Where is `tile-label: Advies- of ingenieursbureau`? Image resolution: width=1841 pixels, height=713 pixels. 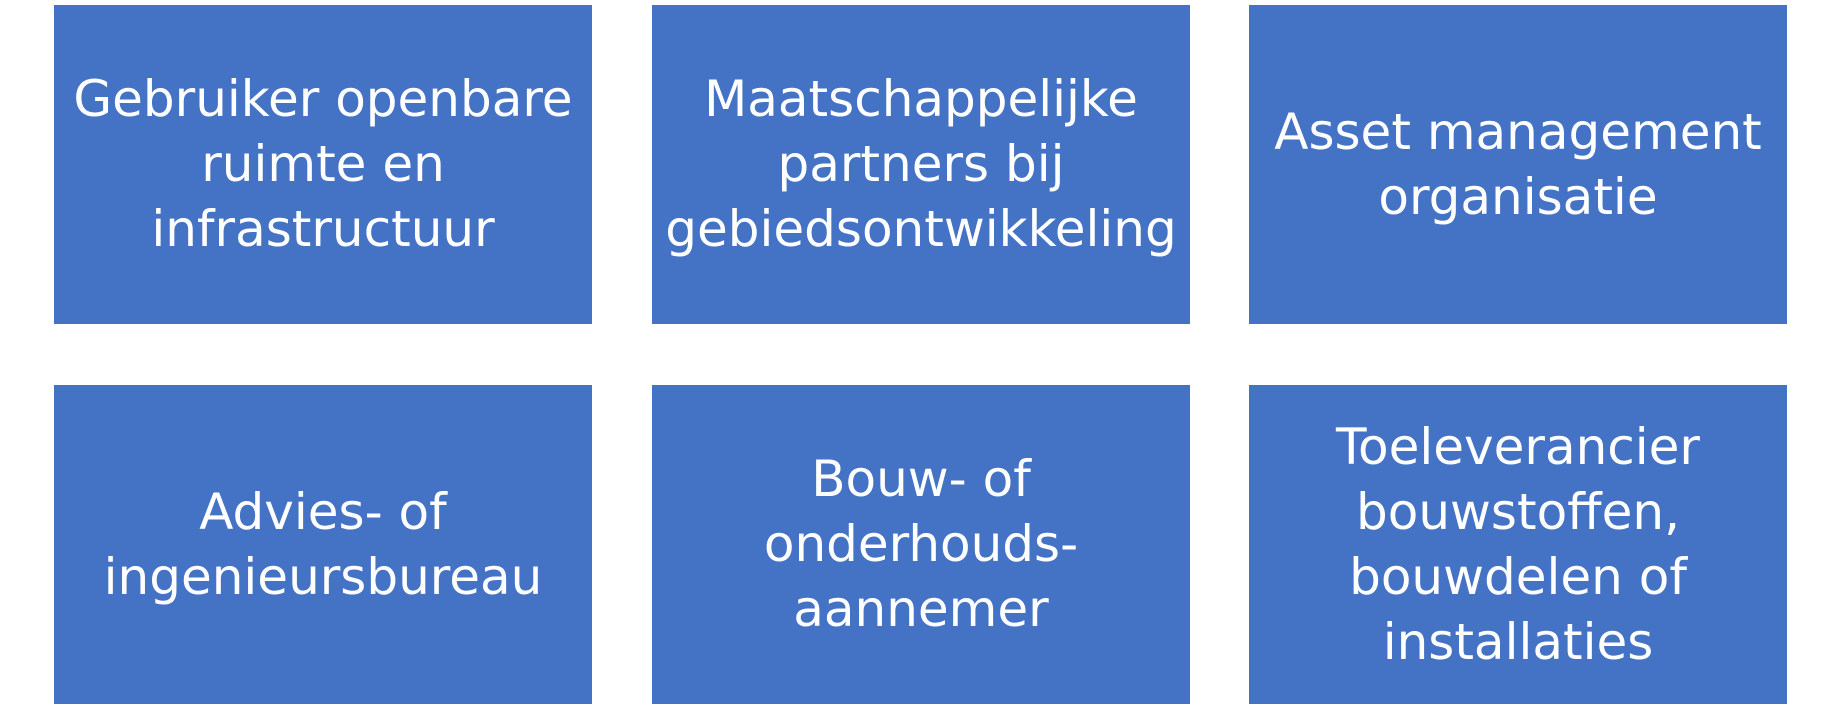 tile-label: Advies- of ingenieursbureau is located at coordinates (323, 544).